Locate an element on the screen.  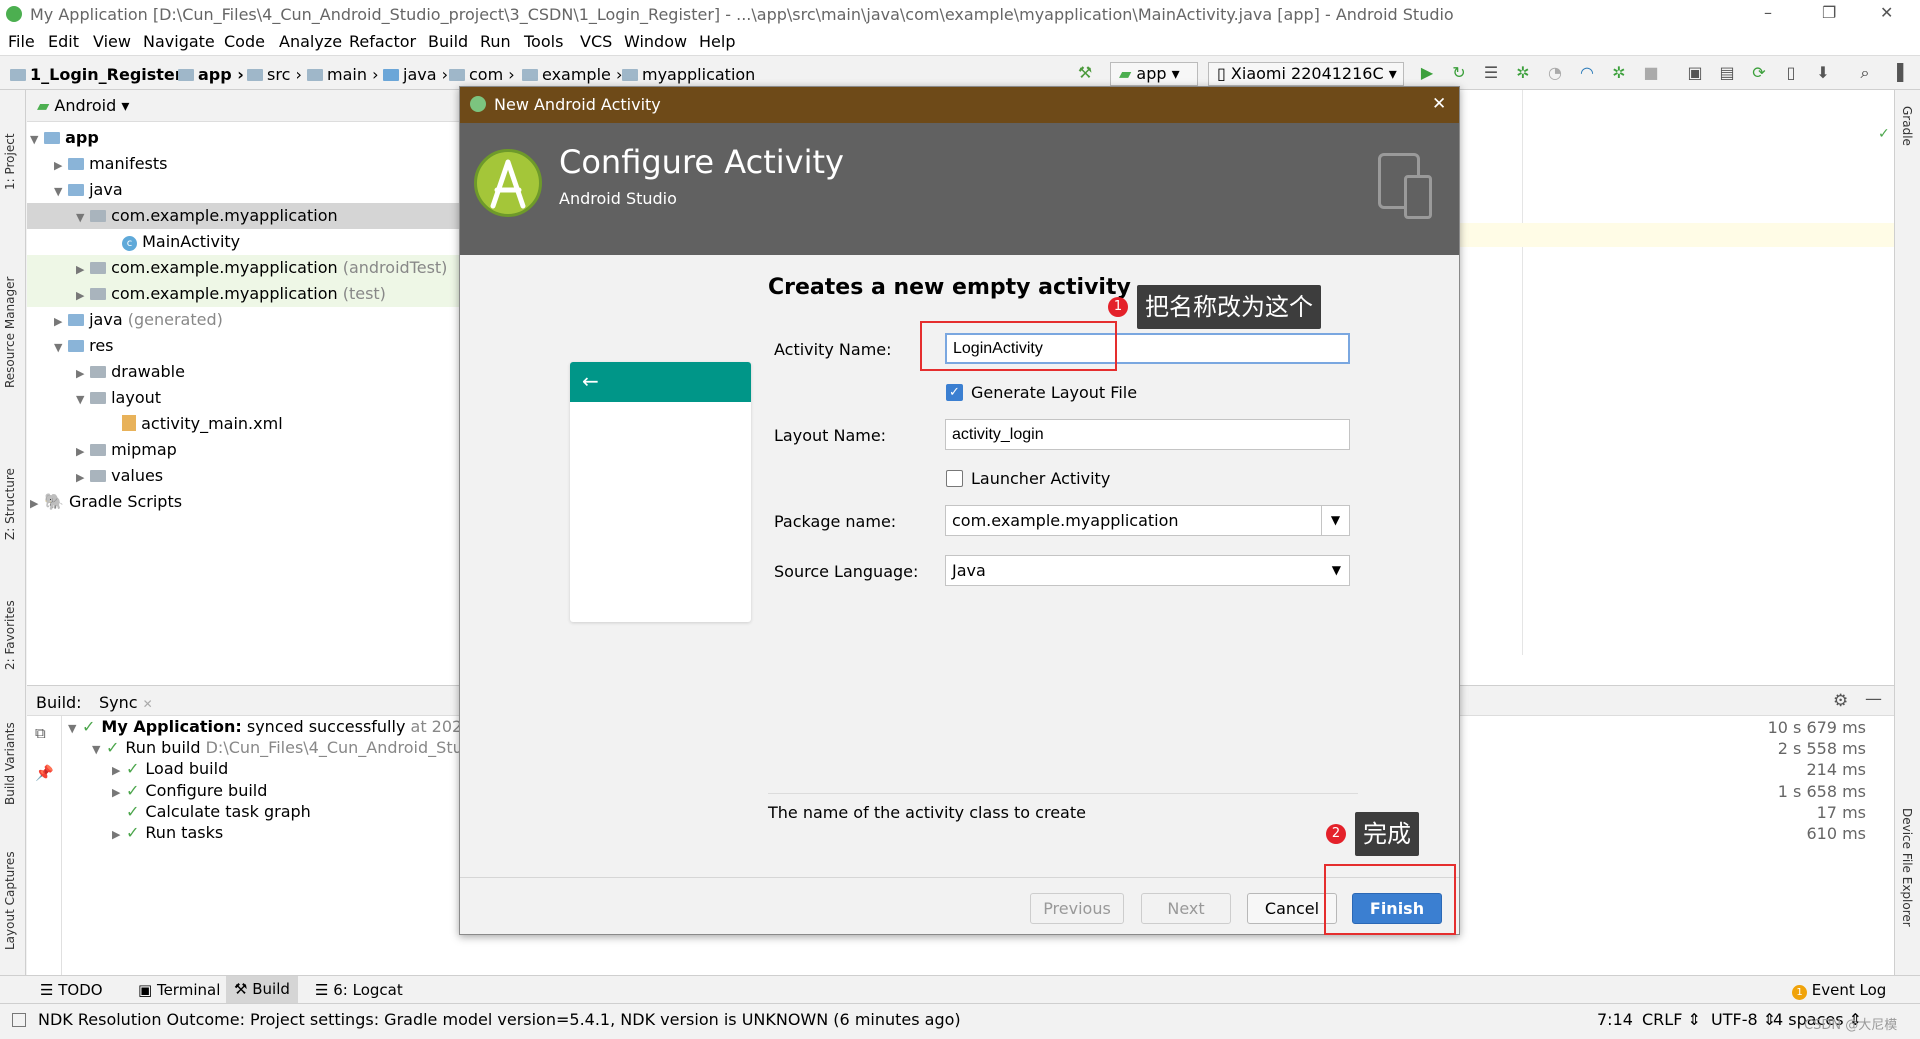
build-line: ✓ Calculate task graph is located at coordinates (218, 811).